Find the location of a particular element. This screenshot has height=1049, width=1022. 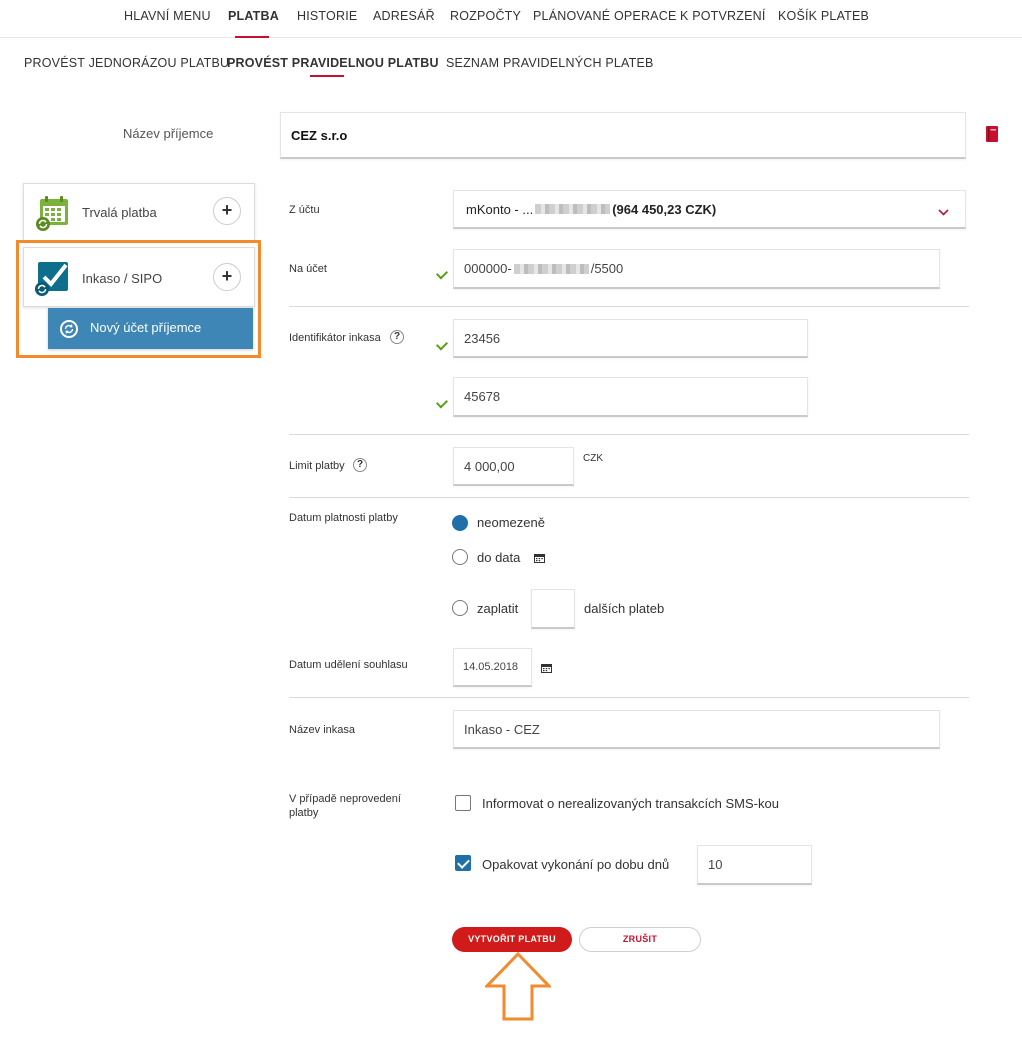

limit-field: 4 000,00 is located at coordinates (513, 466).